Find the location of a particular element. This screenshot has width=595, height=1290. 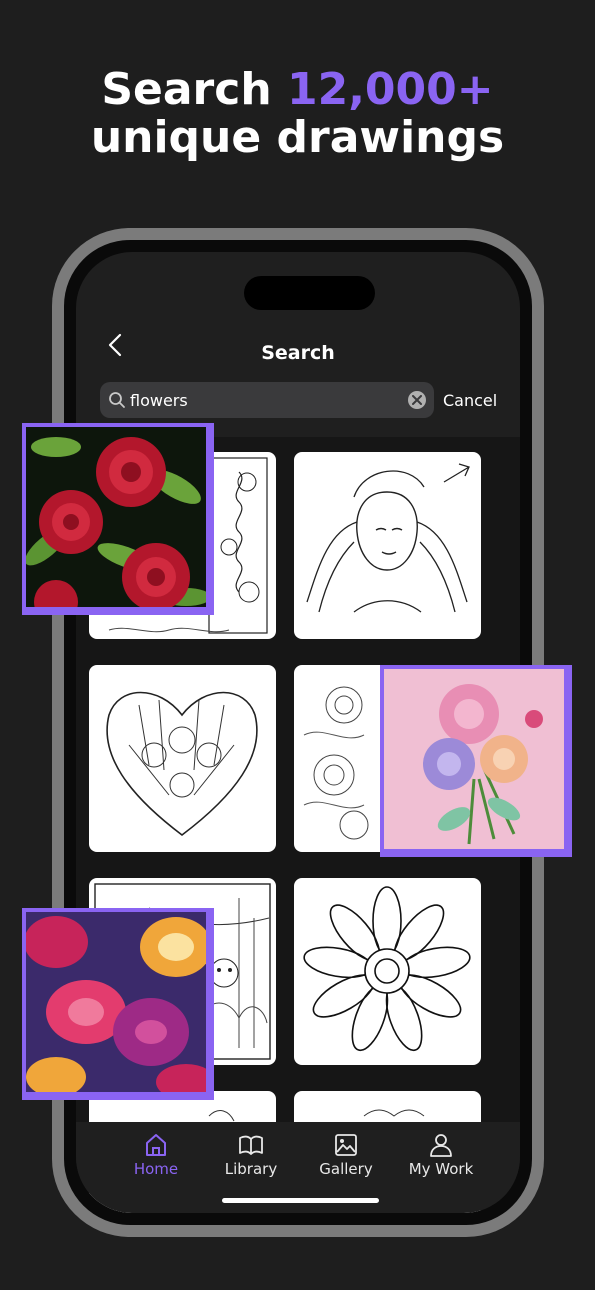

home-indicator is located at coordinates (300, 1200).